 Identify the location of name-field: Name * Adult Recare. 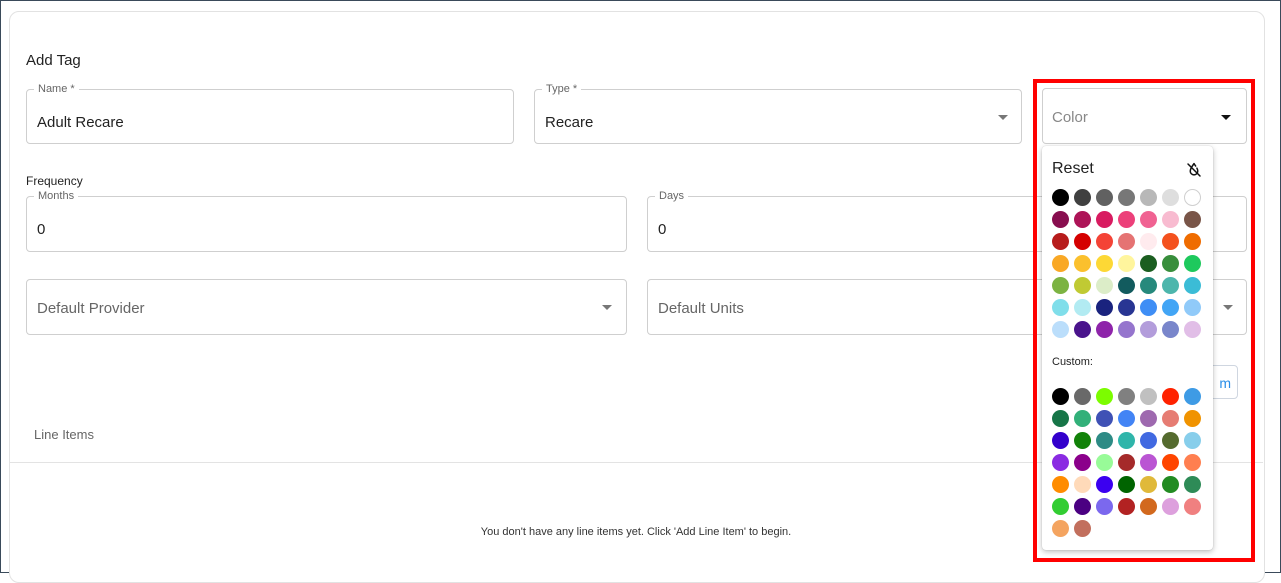
(270, 113).